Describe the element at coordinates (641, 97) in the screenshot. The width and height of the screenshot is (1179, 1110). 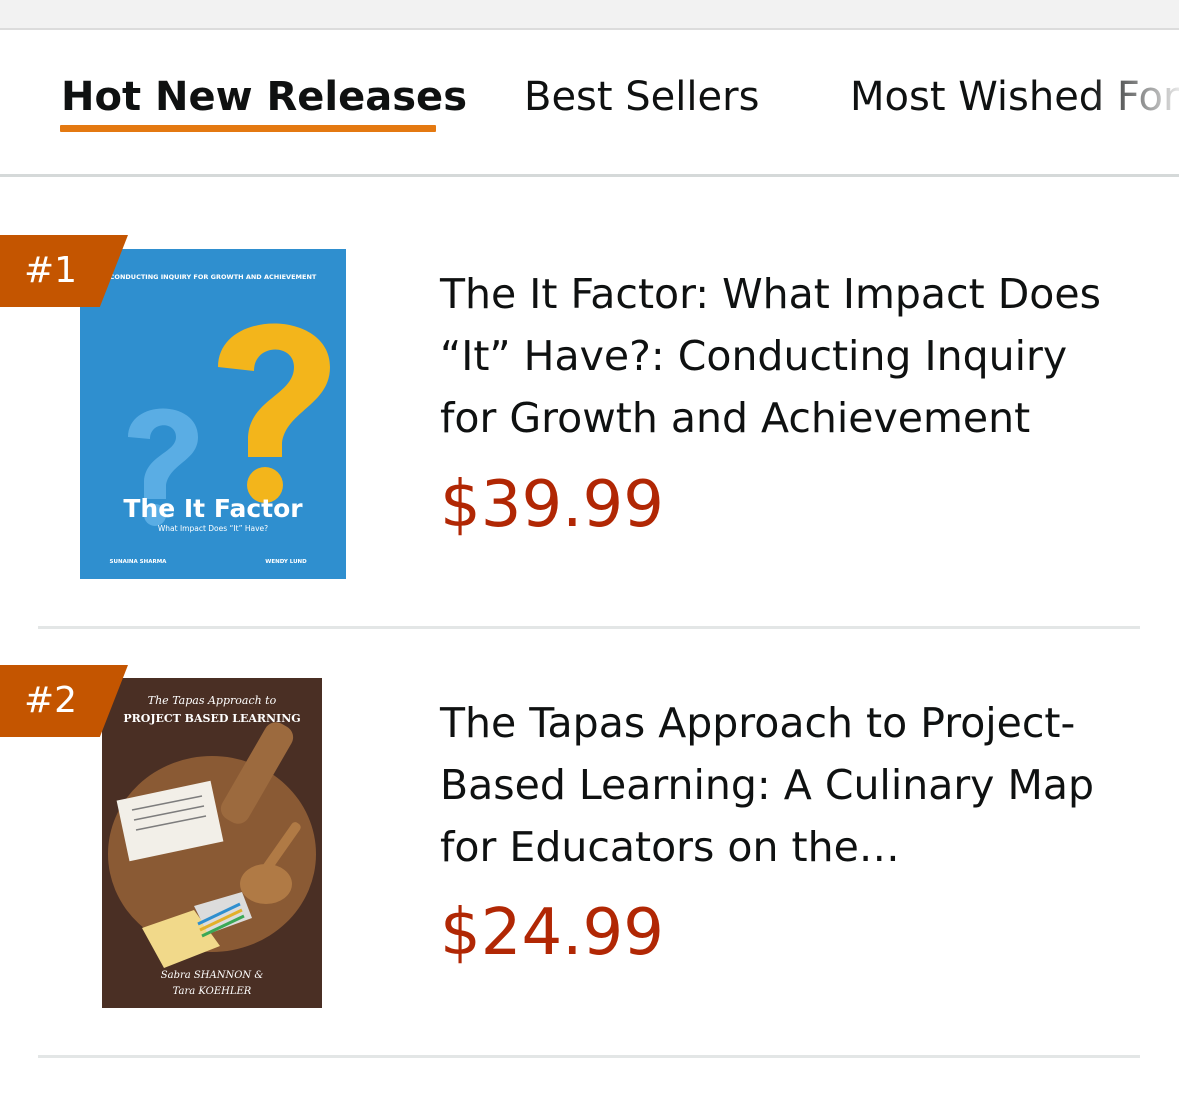
I see `tab-best-sellers: Best Sellers` at that location.